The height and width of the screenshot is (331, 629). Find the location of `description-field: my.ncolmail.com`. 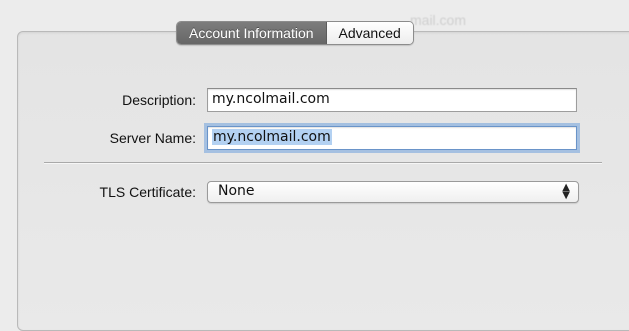

description-field: my.ncolmail.com is located at coordinates (392, 100).